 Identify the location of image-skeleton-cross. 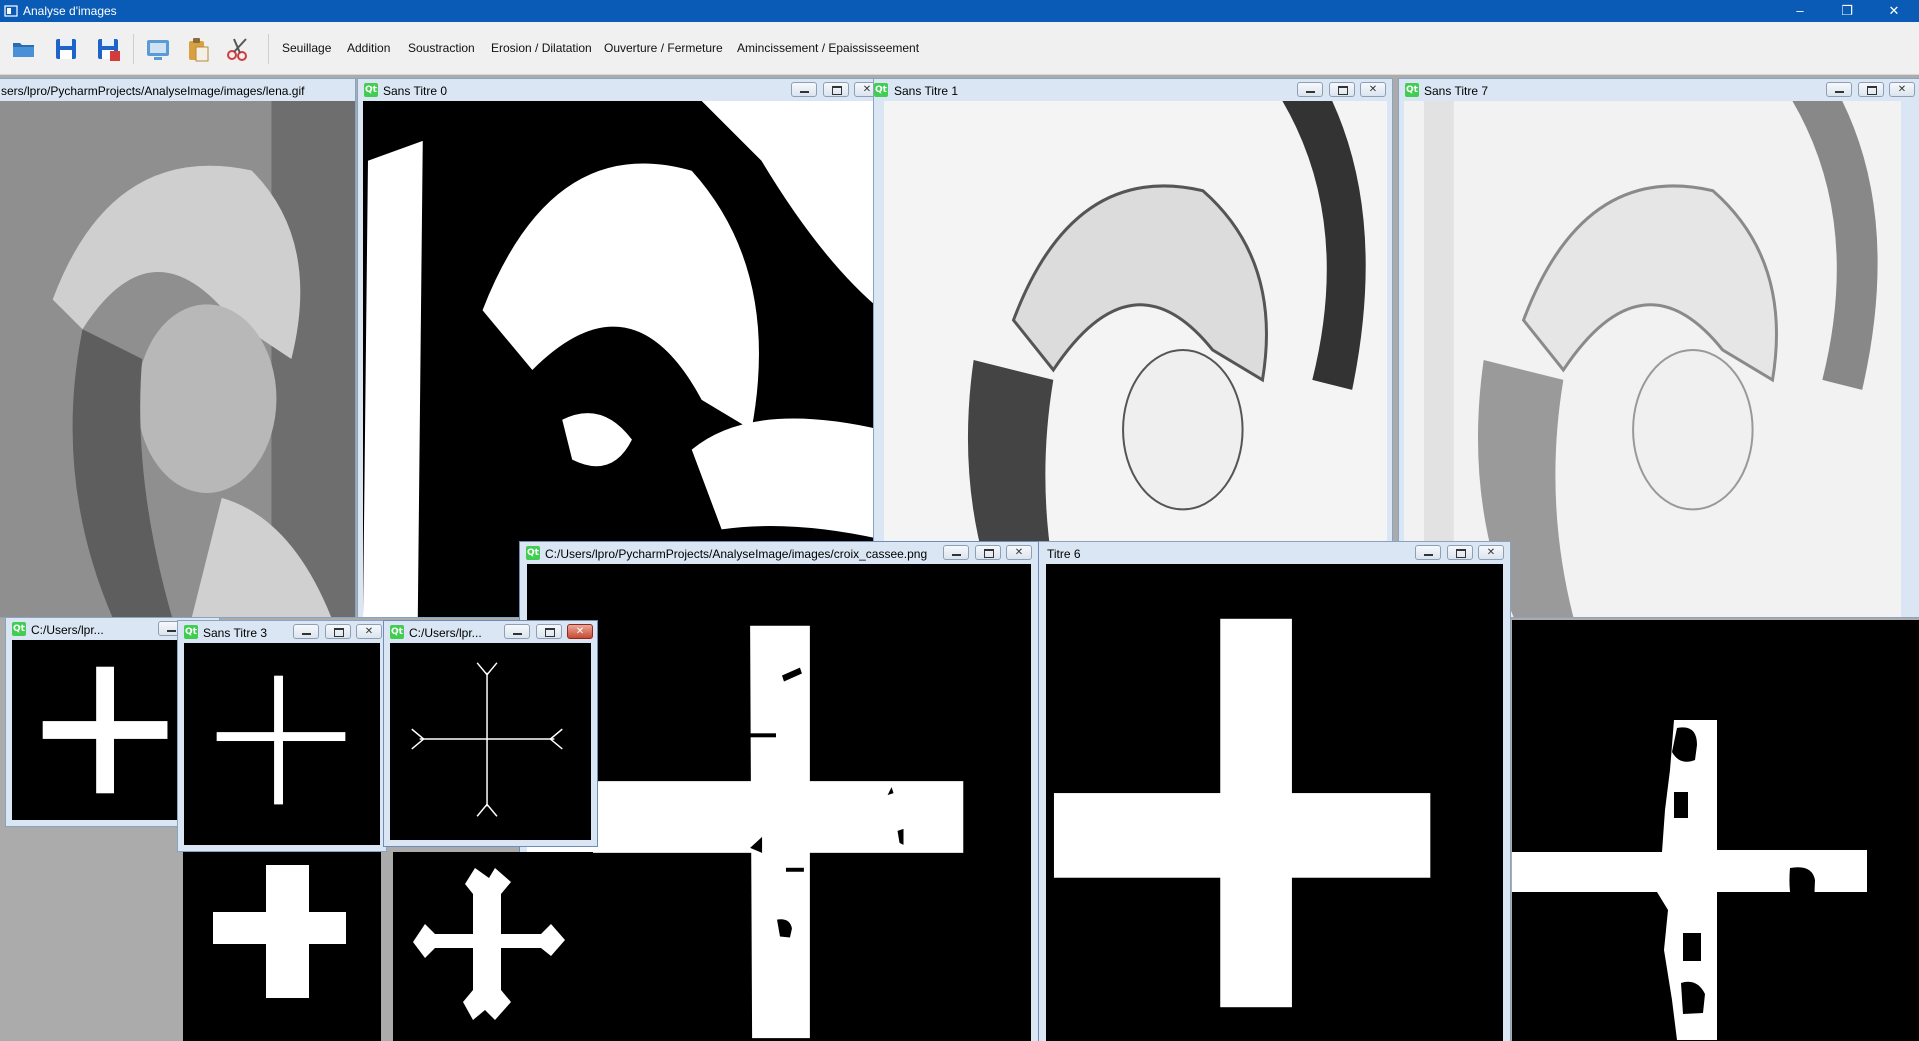
(490, 741).